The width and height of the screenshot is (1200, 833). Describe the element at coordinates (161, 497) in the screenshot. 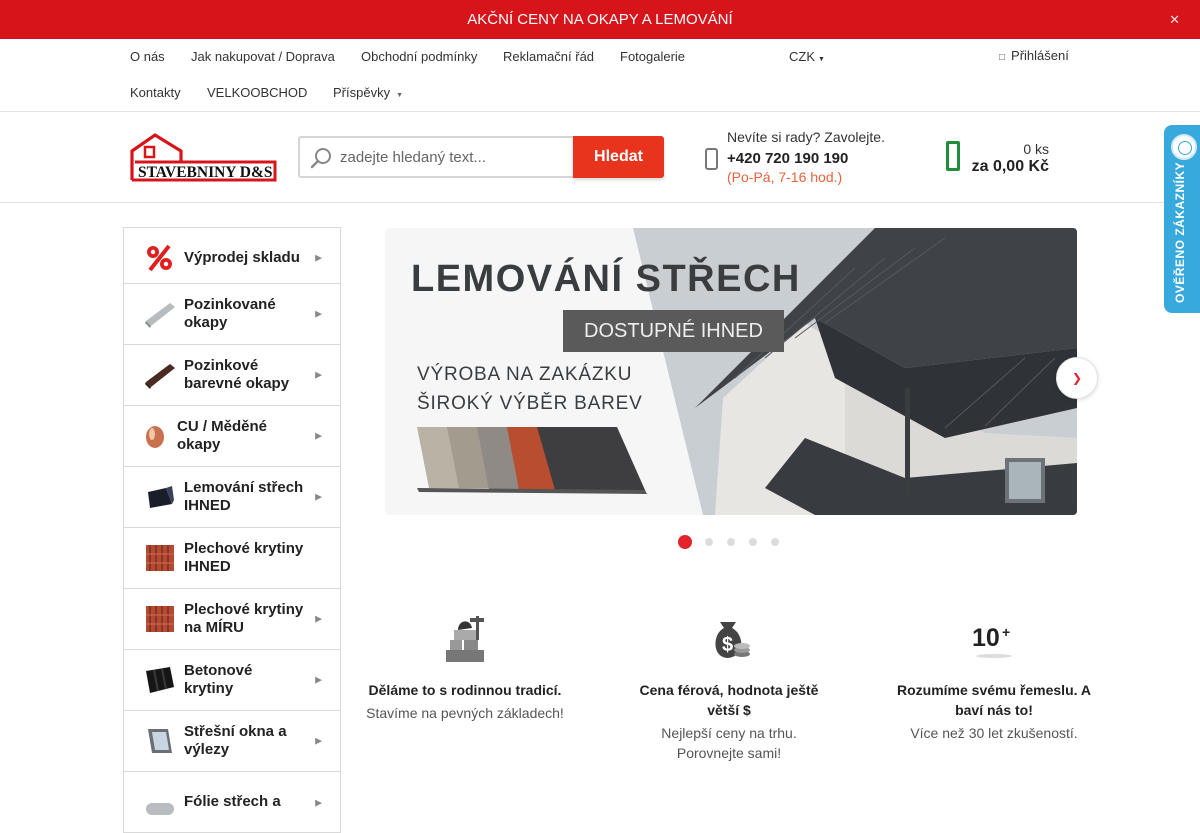

I see `roof-flashing-icon` at that location.